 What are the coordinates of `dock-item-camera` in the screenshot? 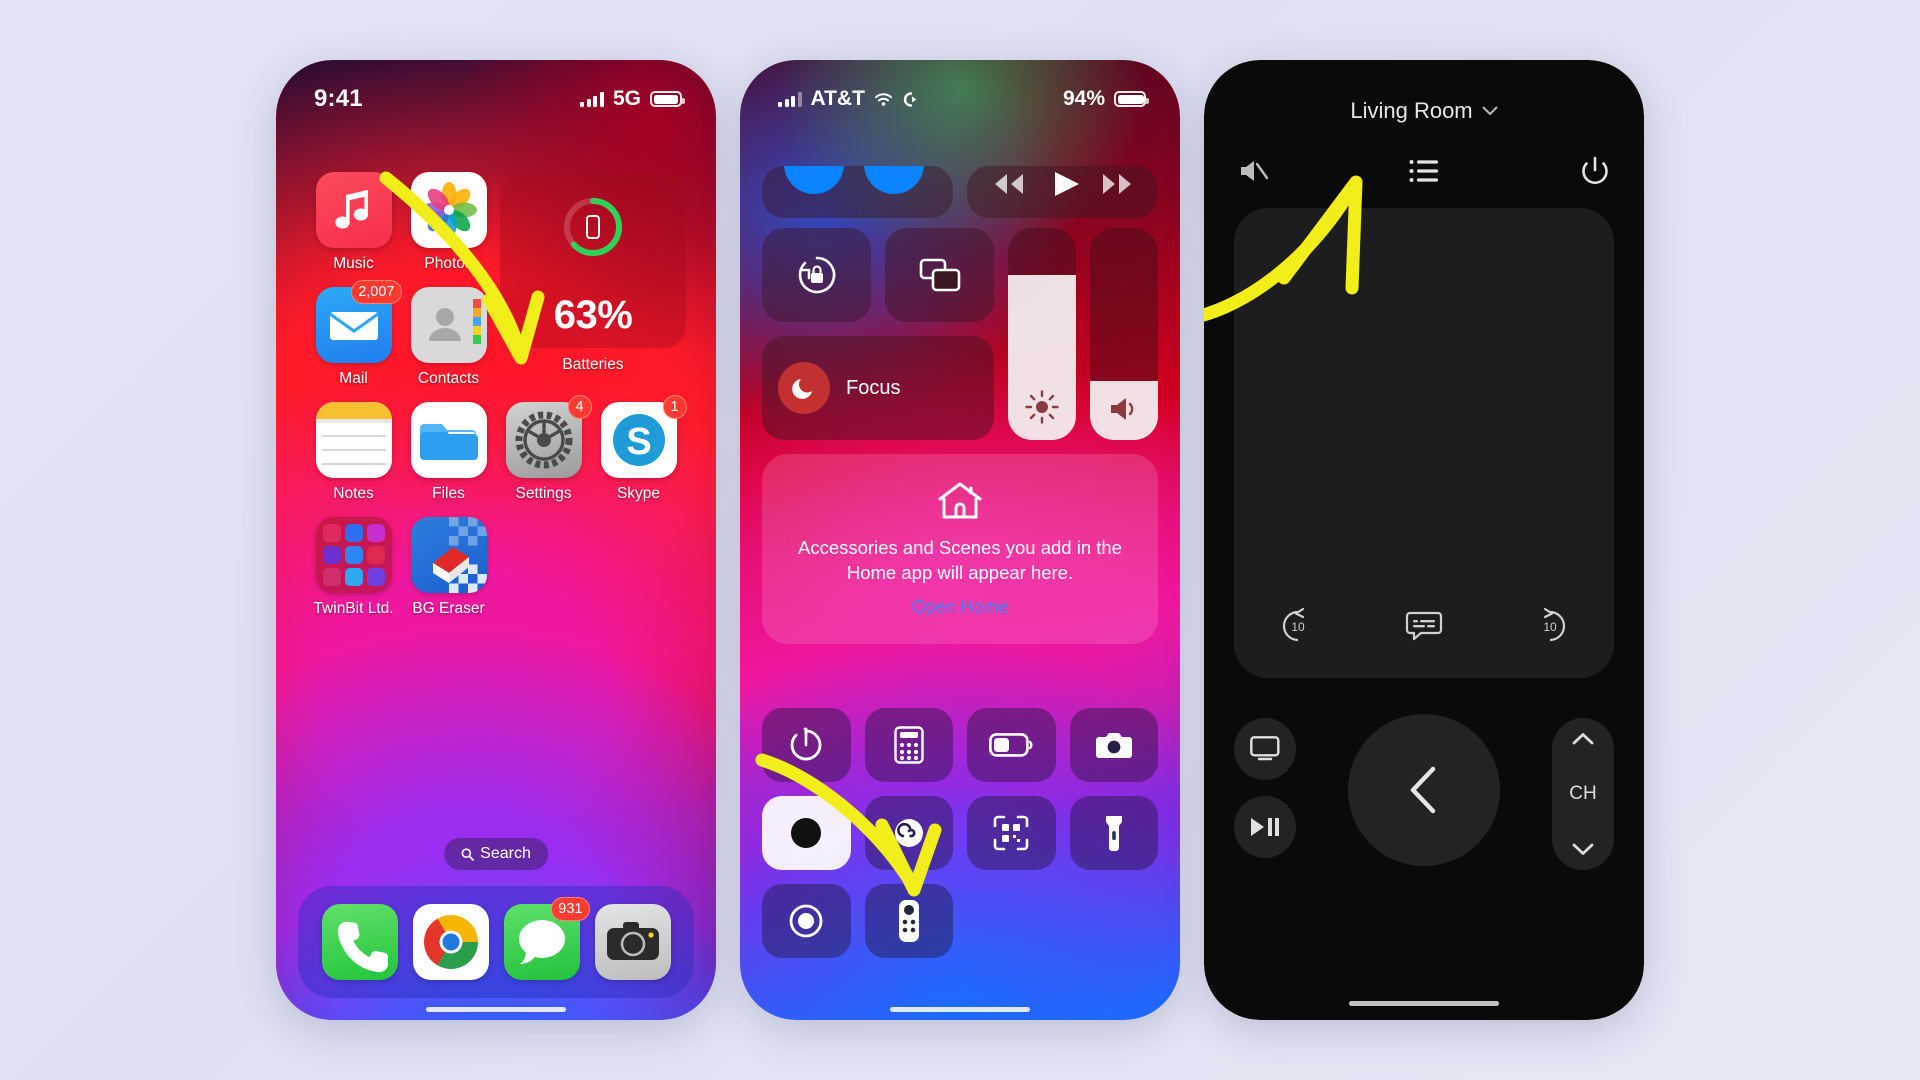 It's located at (632, 942).